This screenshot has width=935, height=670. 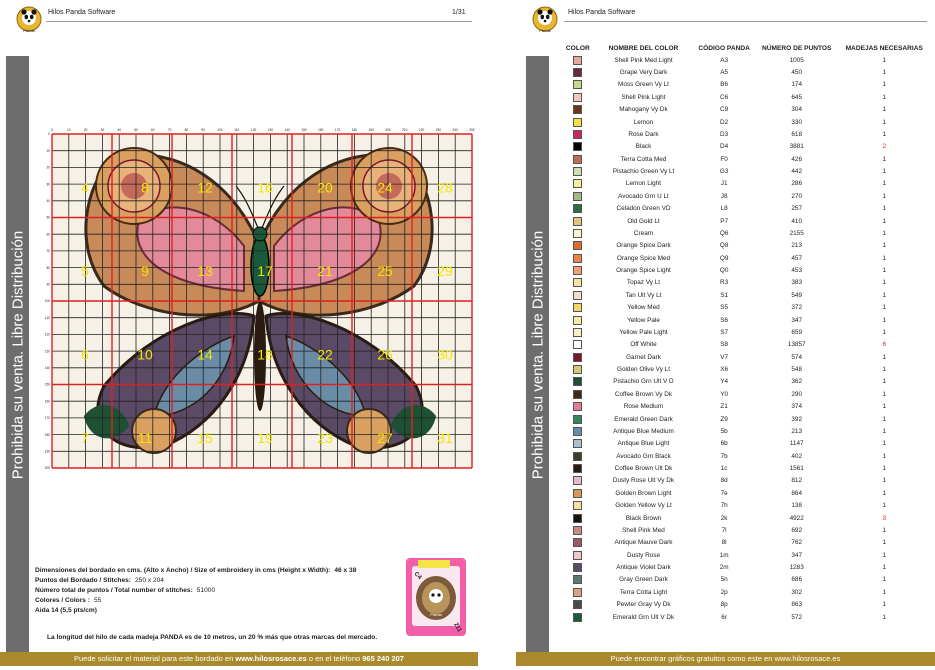 What do you see at coordinates (385, 354) in the screenshot?
I see `page-label: 26` at bounding box center [385, 354].